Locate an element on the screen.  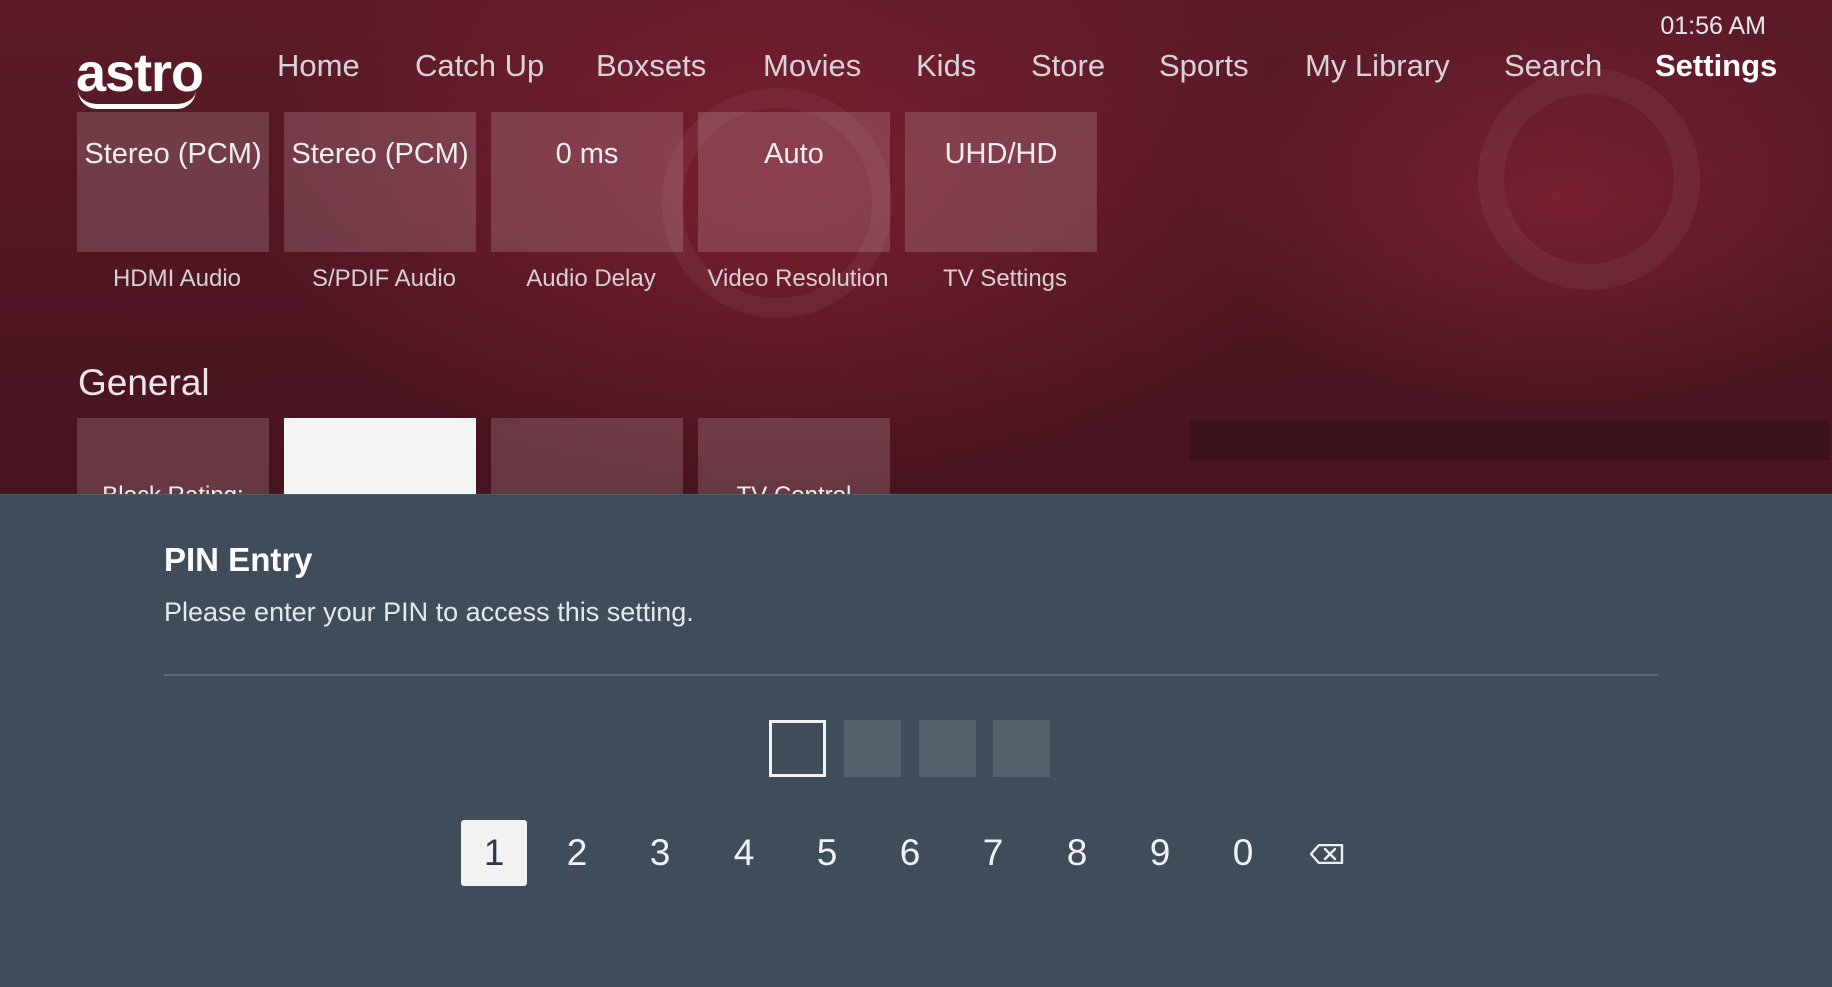
tv-control-tile: TV Control is located at coordinates (794, 458).